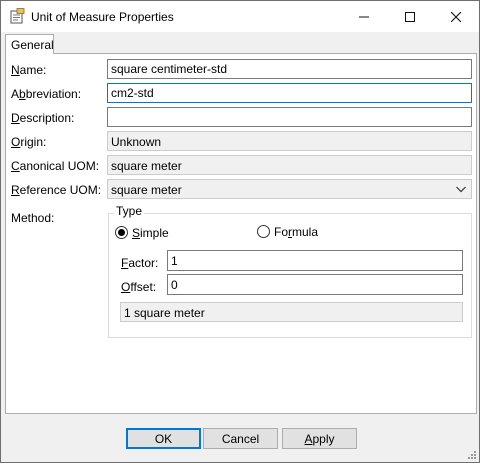 The height and width of the screenshot is (463, 480). I want to click on close-icon, so click(456, 16).